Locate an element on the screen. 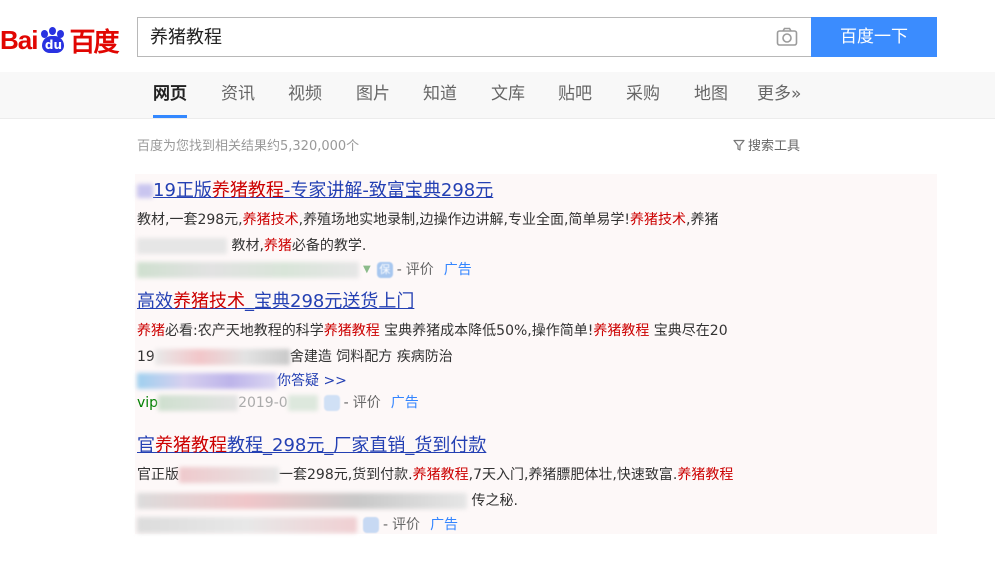 The width and height of the screenshot is (995, 564). tab-news: 资讯 is located at coordinates (238, 95).